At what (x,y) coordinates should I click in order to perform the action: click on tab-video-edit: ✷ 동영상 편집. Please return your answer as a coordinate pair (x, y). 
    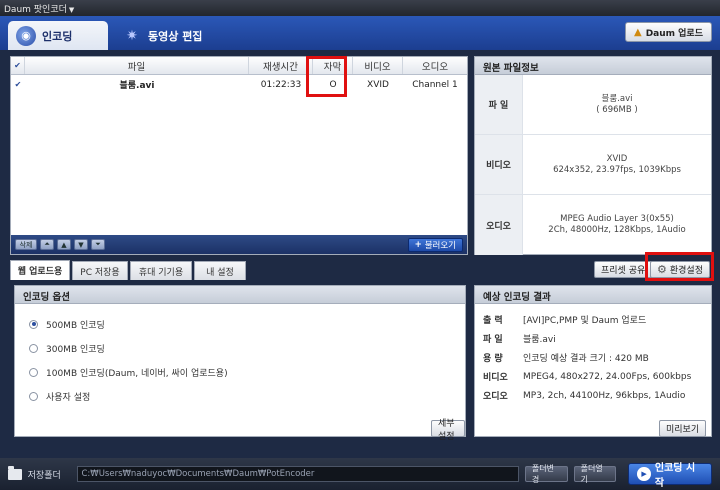
    Looking at the image, I should click on (169, 35).